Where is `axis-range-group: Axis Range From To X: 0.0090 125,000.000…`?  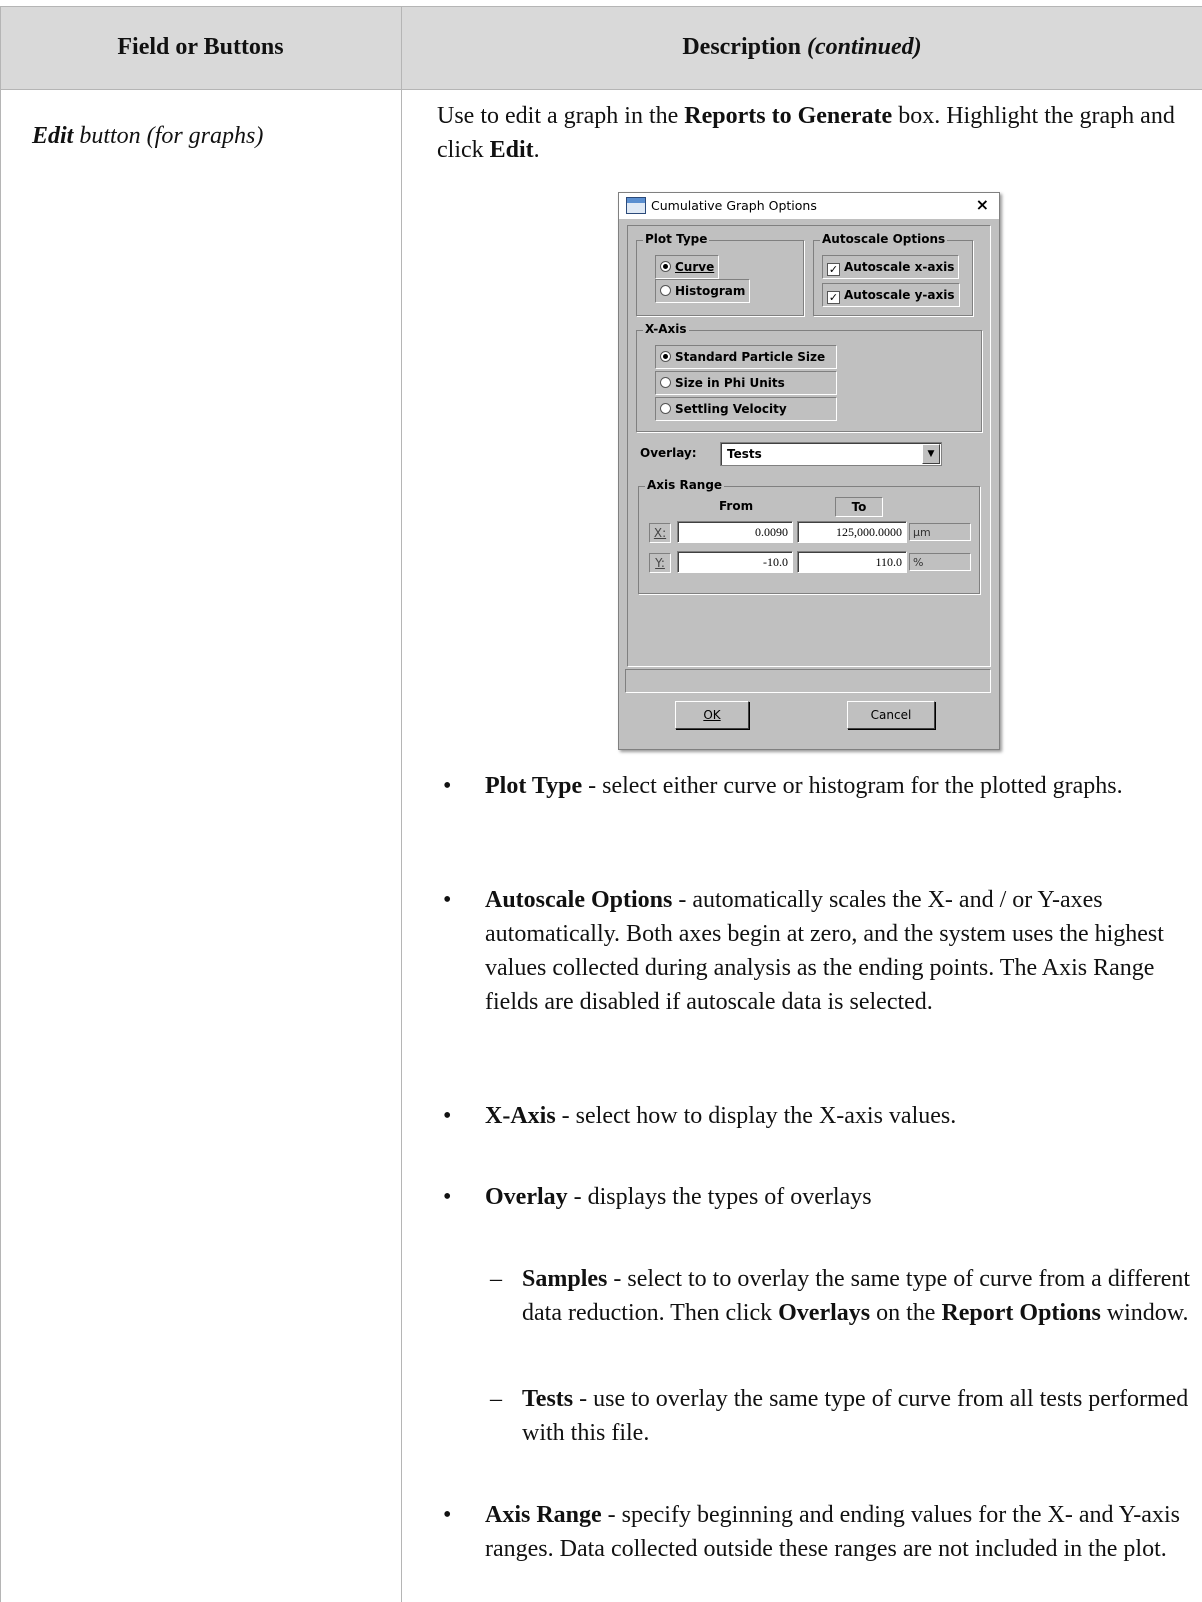 axis-range-group: Axis Range From To X: 0.0090 125,000.000… is located at coordinates (809, 536).